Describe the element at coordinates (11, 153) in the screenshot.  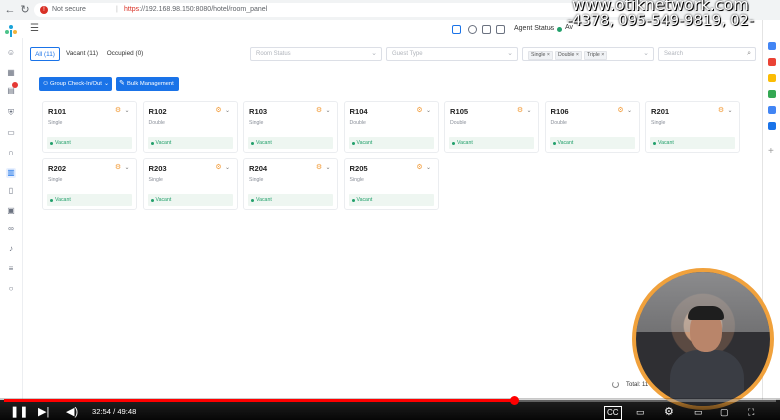
I see `headset-icon: ∩` at that location.